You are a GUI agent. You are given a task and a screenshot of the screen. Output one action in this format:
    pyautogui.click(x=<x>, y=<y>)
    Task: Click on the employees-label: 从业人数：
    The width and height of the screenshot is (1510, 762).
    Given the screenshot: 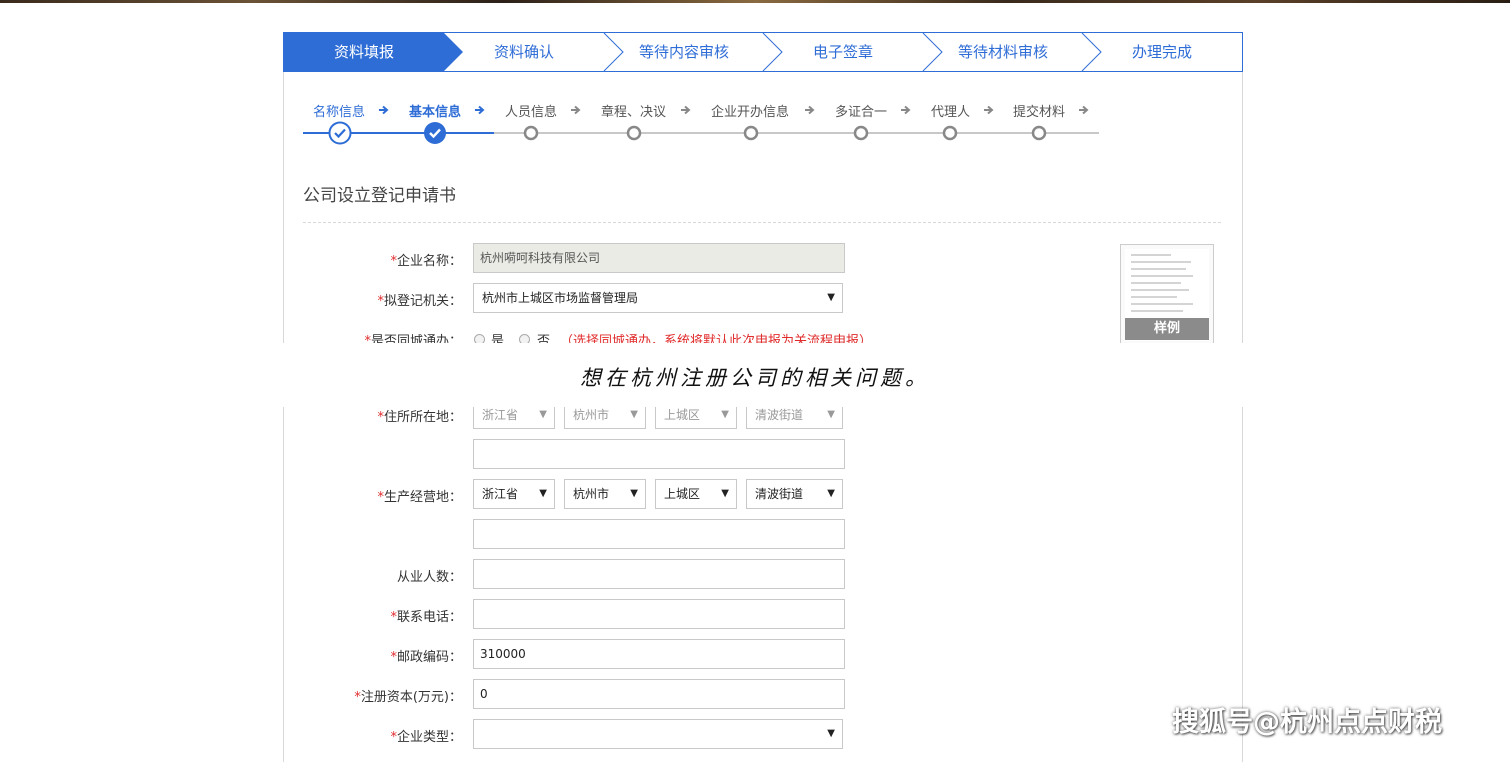 What is the action you would take?
    pyautogui.click(x=429, y=577)
    